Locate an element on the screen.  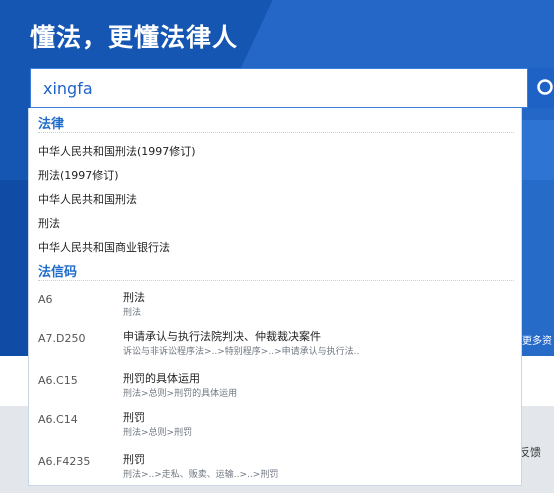
suggestion-law: 刑法(1997修订) is located at coordinates (78, 175).